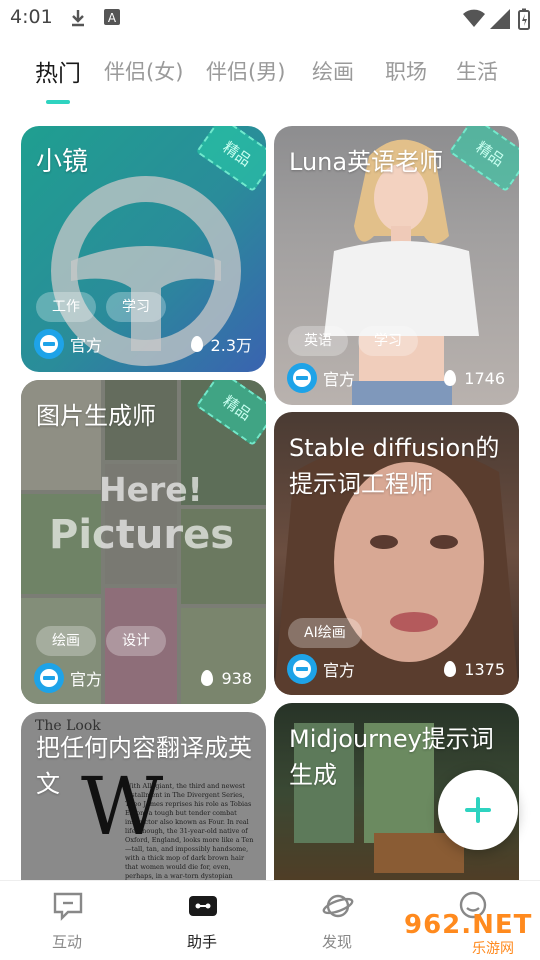  I want to click on signal-icon, so click(500, 19).